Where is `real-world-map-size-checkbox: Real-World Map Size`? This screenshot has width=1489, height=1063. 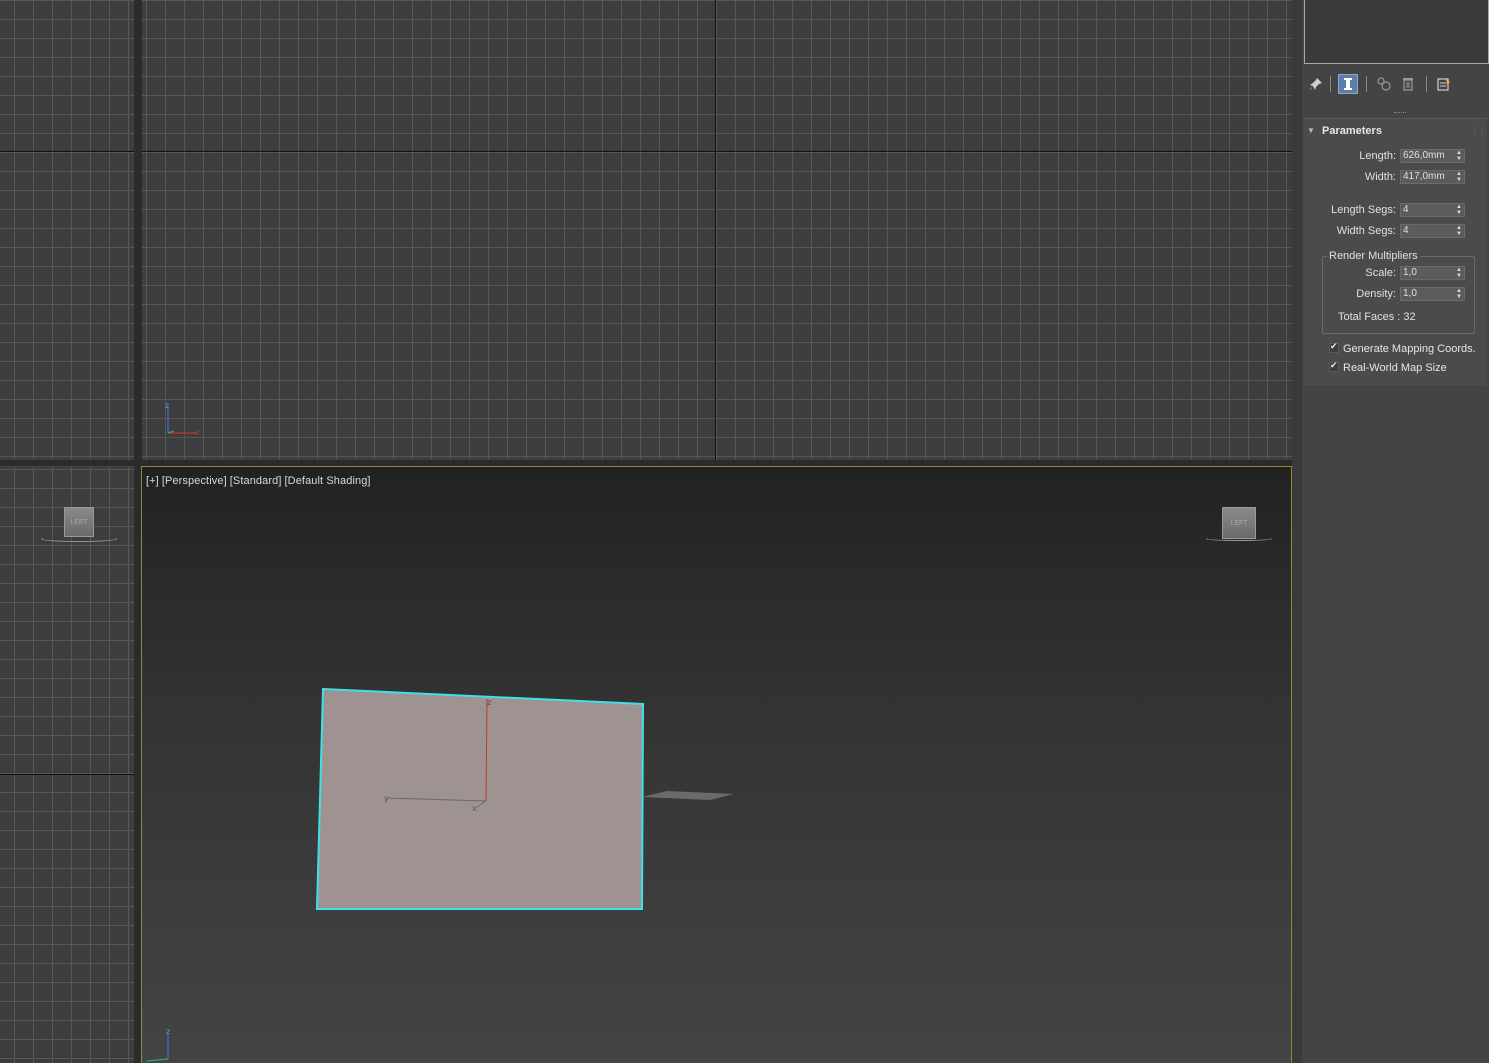 real-world-map-size-checkbox: Real-World Map Size is located at coordinates (1388, 368).